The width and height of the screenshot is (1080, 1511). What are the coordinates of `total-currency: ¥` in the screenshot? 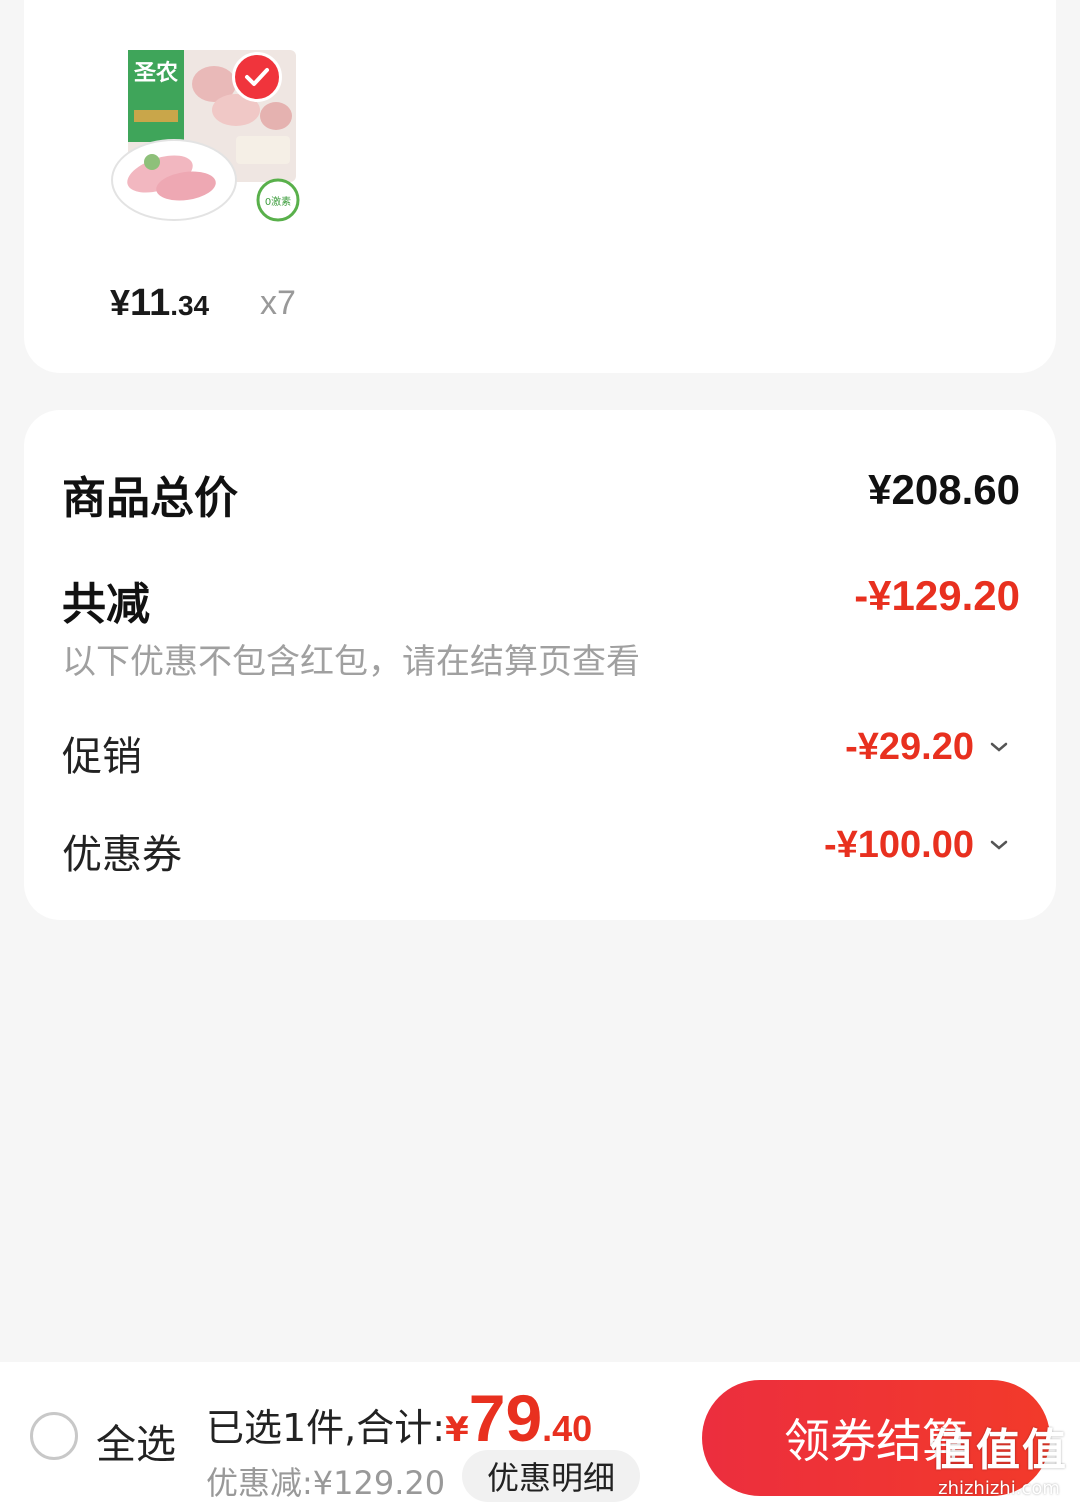 It's located at (457, 1430).